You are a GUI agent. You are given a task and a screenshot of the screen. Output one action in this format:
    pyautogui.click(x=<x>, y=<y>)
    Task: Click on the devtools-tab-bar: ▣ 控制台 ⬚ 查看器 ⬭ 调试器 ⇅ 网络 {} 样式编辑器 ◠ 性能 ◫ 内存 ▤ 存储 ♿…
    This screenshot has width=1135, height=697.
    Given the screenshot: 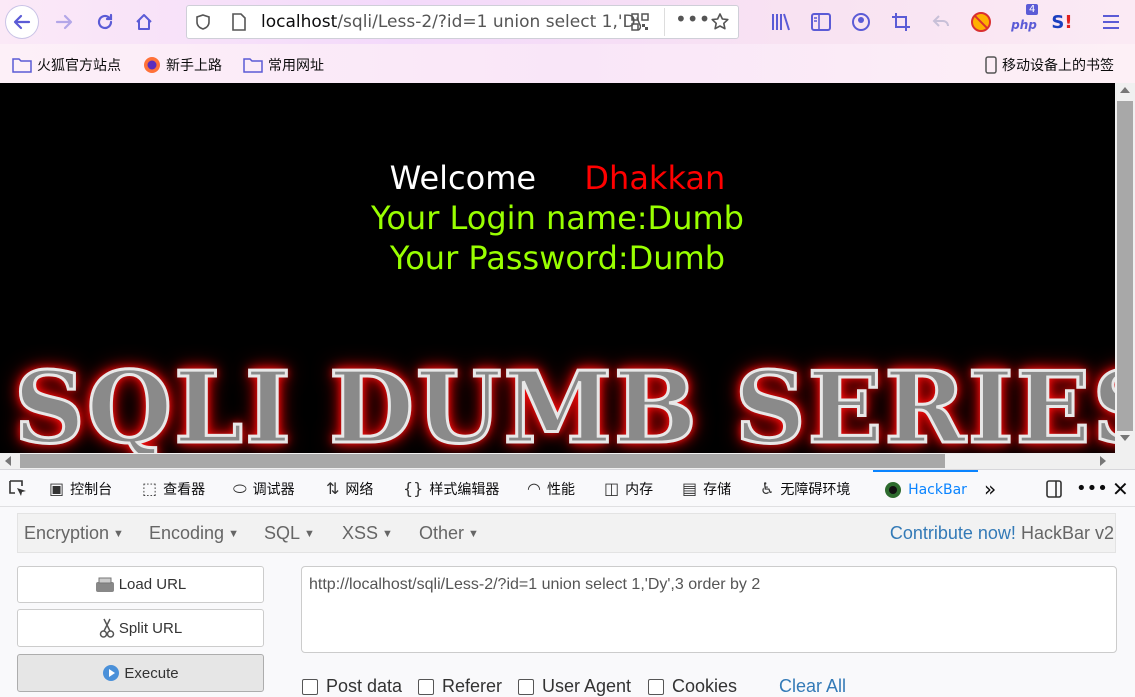 What is the action you would take?
    pyautogui.click(x=567, y=488)
    